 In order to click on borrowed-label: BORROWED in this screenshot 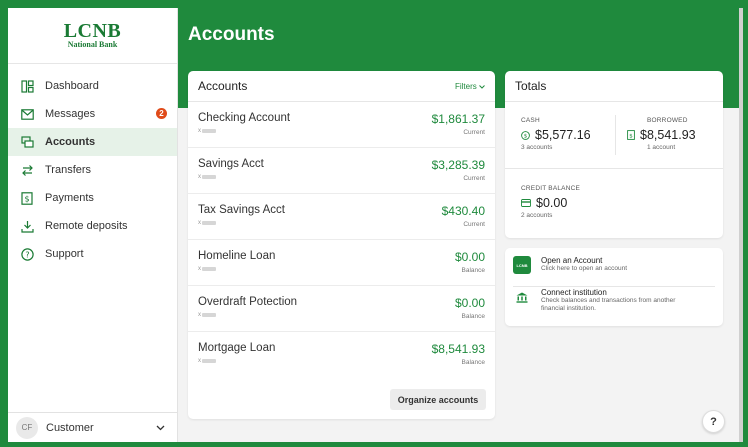, I will do `click(667, 120)`.